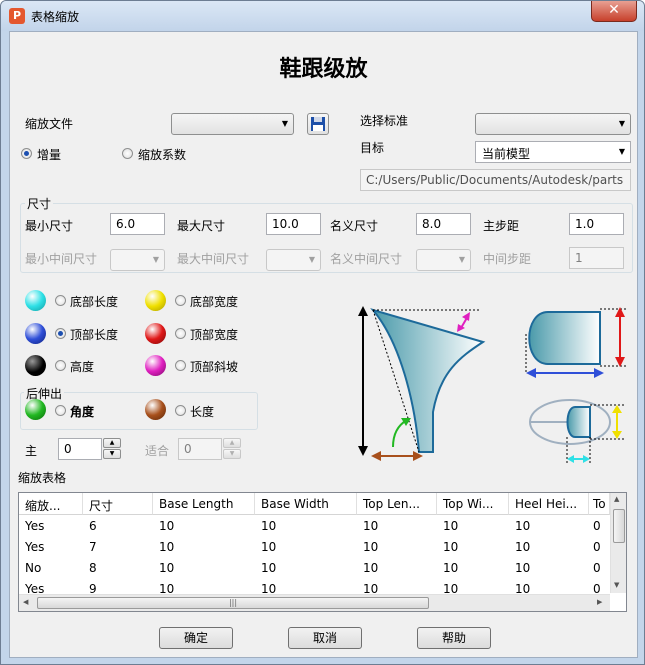 This screenshot has width=645, height=665. Describe the element at coordinates (553, 124) in the screenshot. I see `standard-dropdown: ▼` at that location.